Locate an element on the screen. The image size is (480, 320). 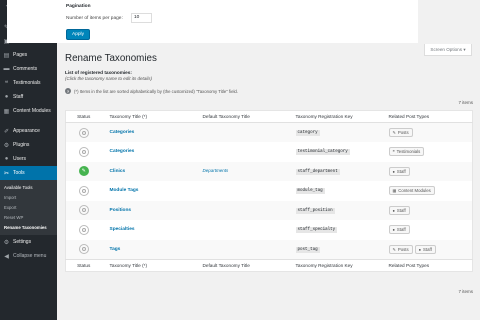
taxonomy-title-link: Clinics is located at coordinates (118, 171).